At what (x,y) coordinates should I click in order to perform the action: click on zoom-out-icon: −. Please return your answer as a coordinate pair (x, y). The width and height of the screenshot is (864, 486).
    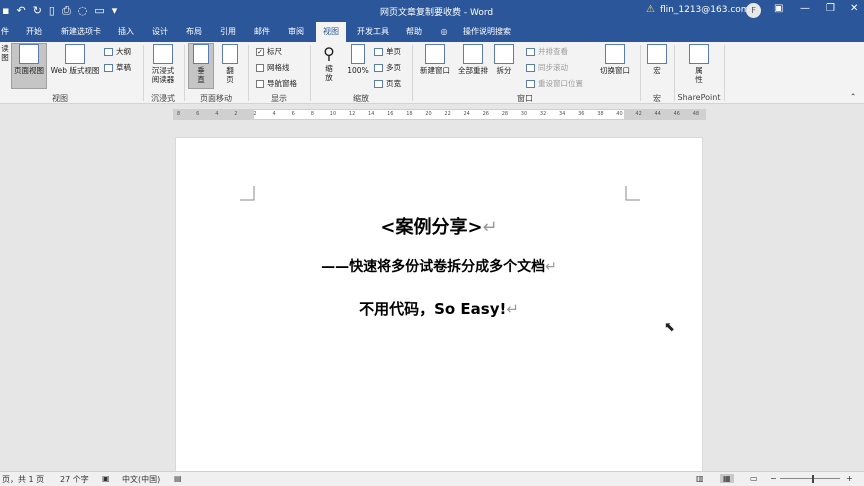
    Looking at the image, I should click on (773, 478).